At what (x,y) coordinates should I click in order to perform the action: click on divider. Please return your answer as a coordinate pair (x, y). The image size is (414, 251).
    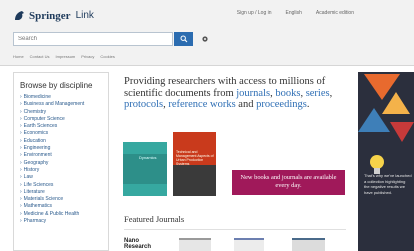
    Looking at the image, I should click on (235, 229).